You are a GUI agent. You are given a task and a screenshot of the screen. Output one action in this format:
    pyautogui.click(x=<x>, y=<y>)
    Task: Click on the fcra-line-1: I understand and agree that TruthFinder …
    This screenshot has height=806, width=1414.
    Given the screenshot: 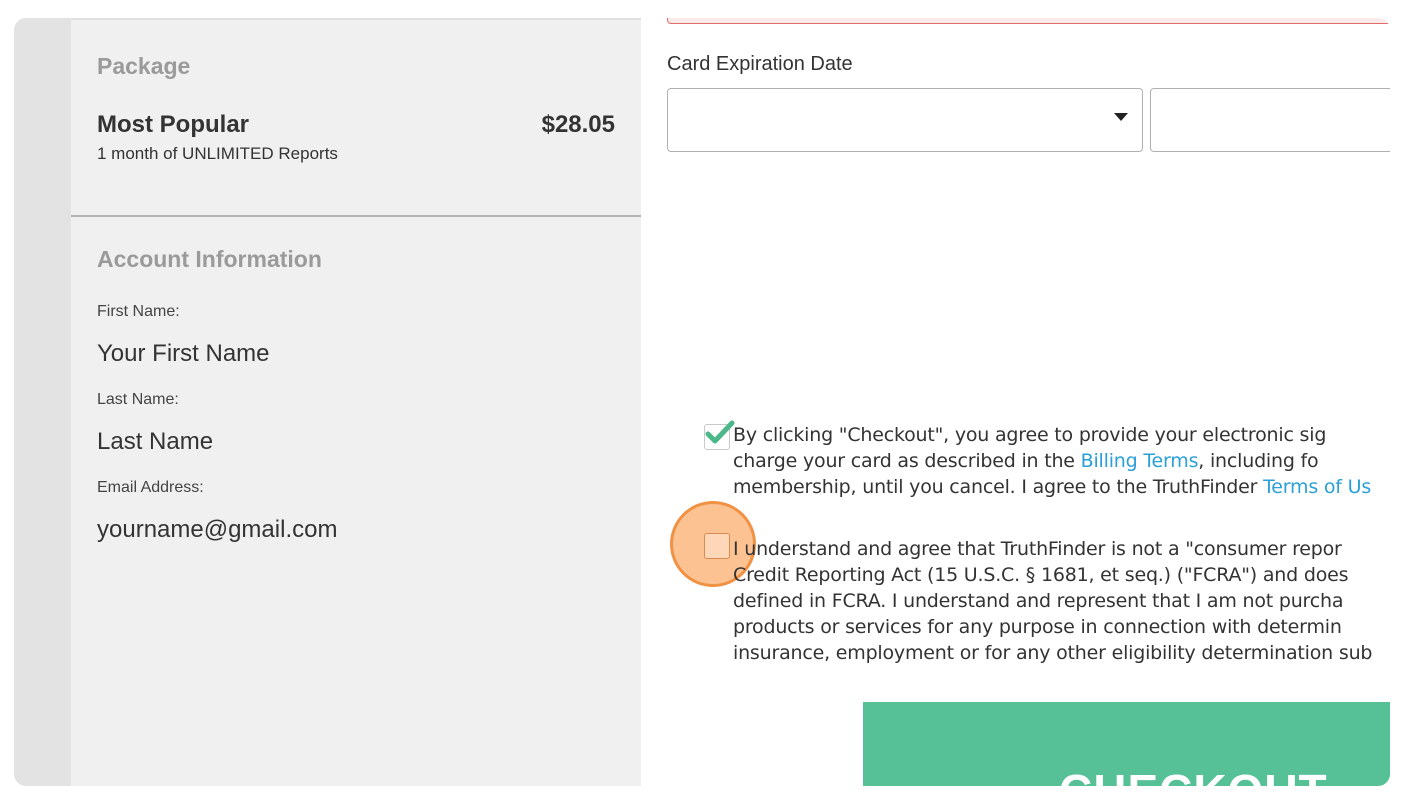 What is the action you would take?
    pyautogui.click(x=1037, y=549)
    